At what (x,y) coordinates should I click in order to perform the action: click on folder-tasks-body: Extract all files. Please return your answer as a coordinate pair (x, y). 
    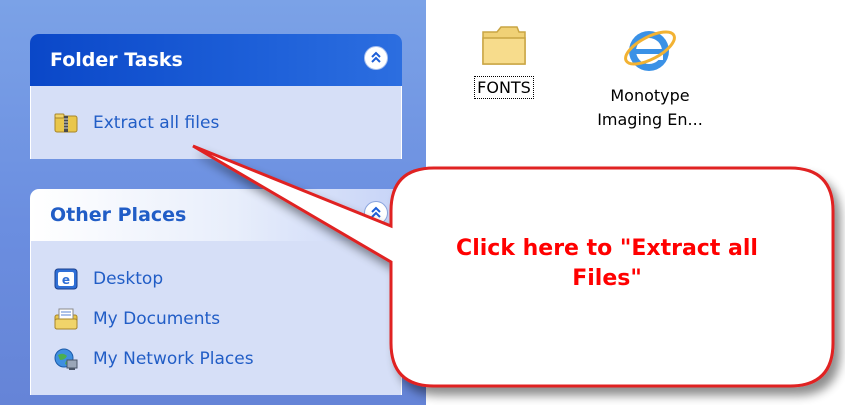
    Looking at the image, I should click on (216, 122).